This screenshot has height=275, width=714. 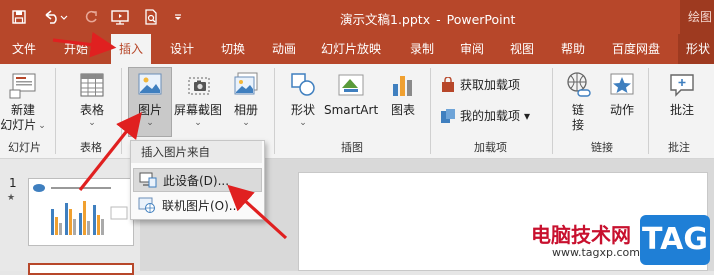 I want to click on arrow-to-insert-tab, so click(x=84, y=44).